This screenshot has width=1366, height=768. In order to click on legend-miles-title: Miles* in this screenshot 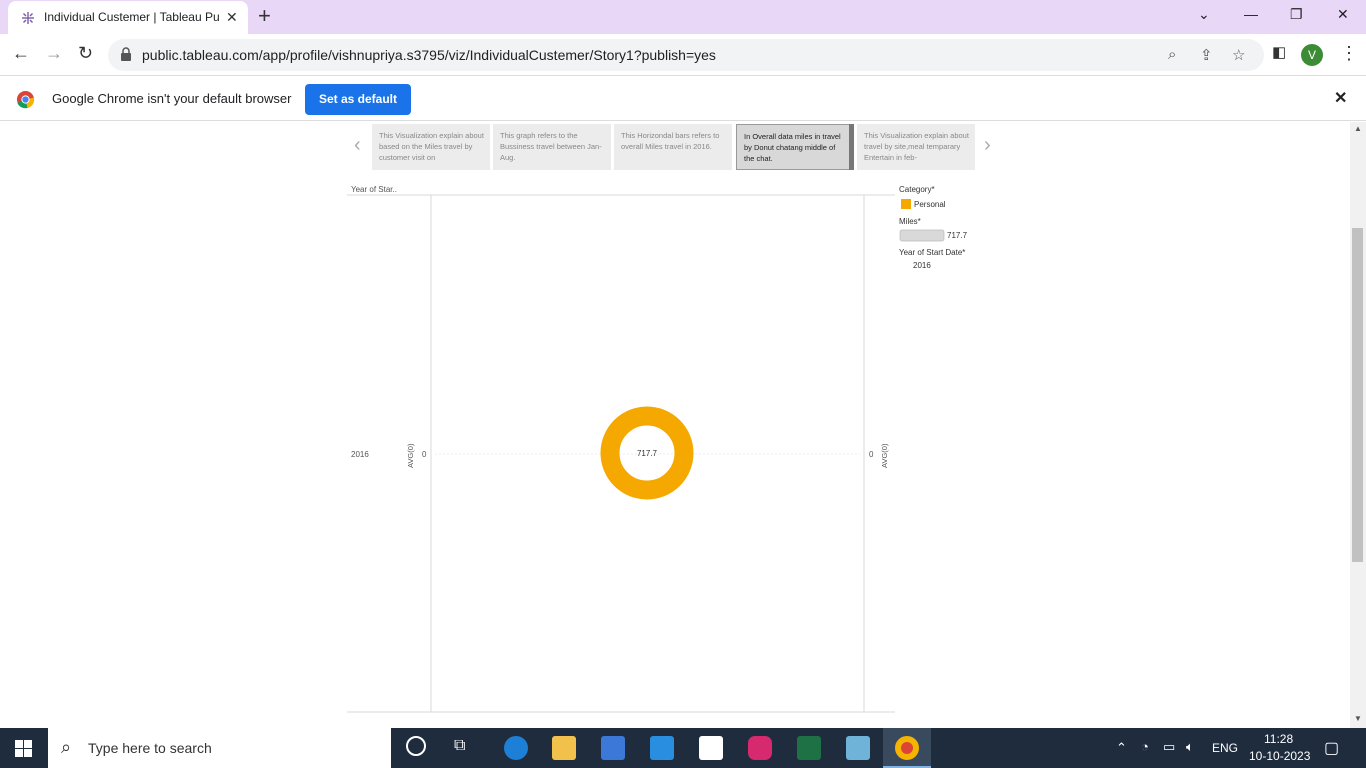, I will do `click(910, 221)`.